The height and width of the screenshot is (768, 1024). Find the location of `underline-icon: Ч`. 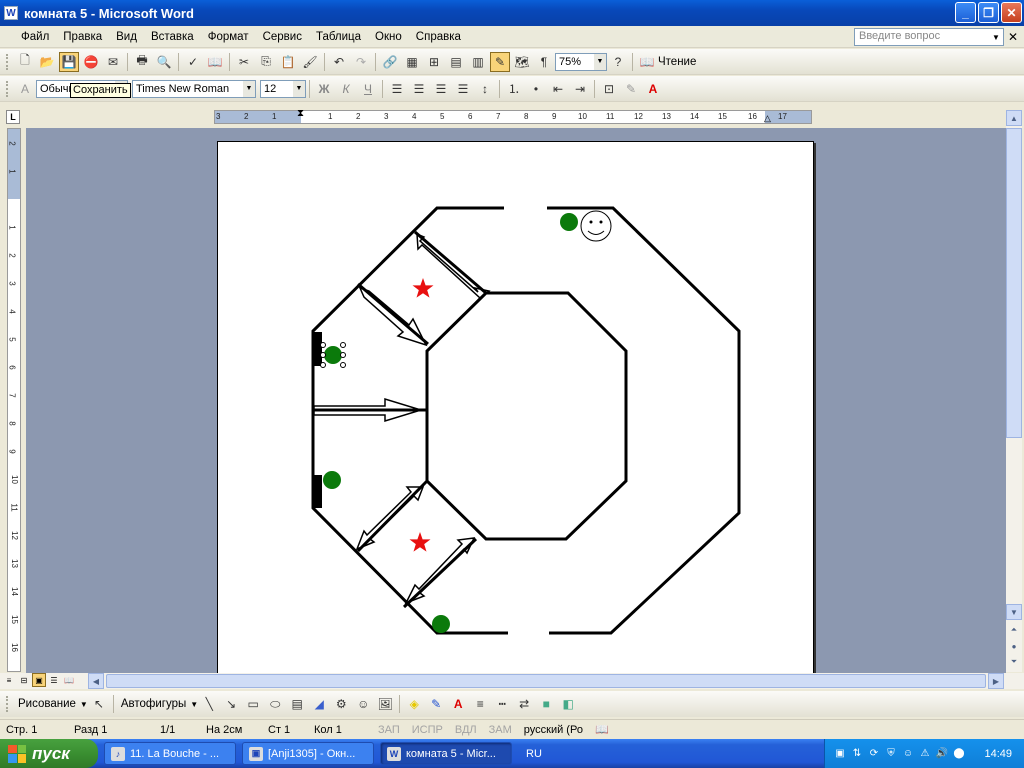

underline-icon: Ч is located at coordinates (368, 89).